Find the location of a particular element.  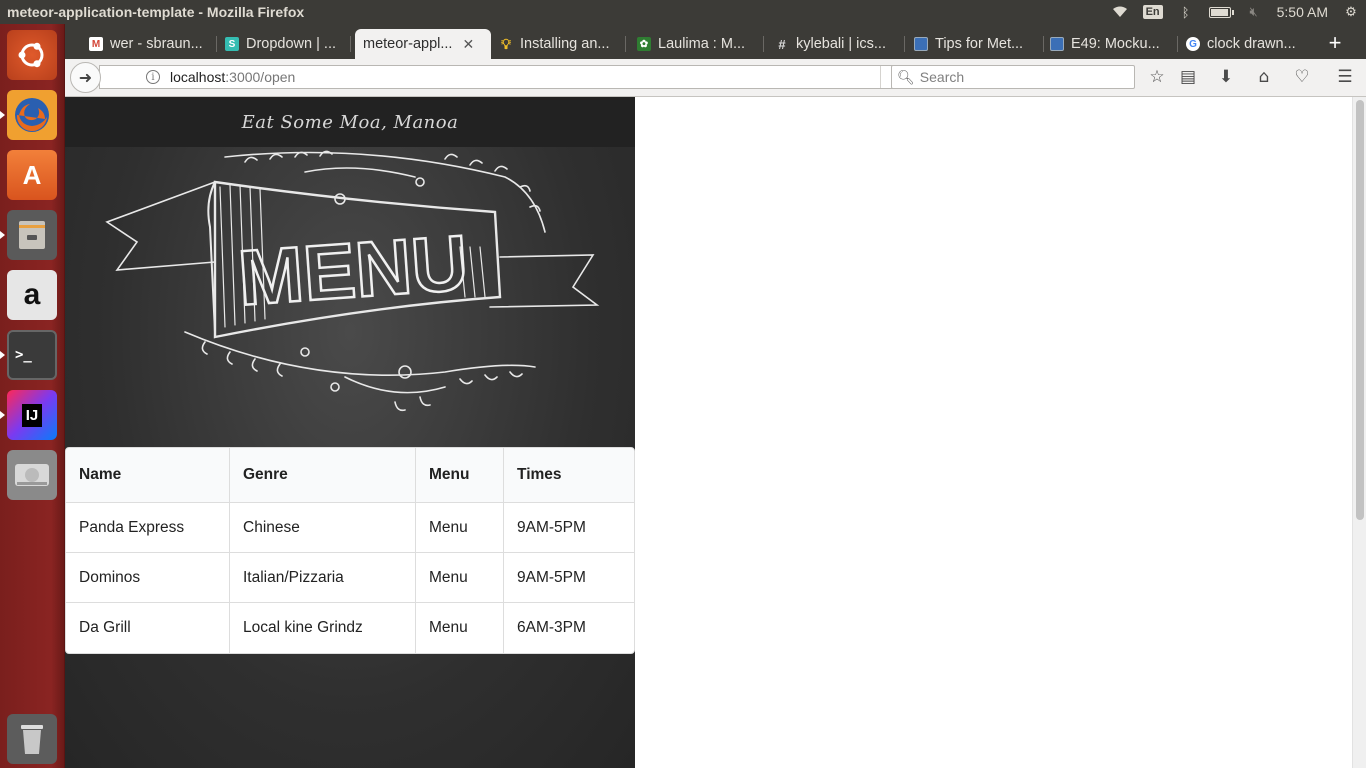

menu-banner-text: MENU is located at coordinates (353, 270).